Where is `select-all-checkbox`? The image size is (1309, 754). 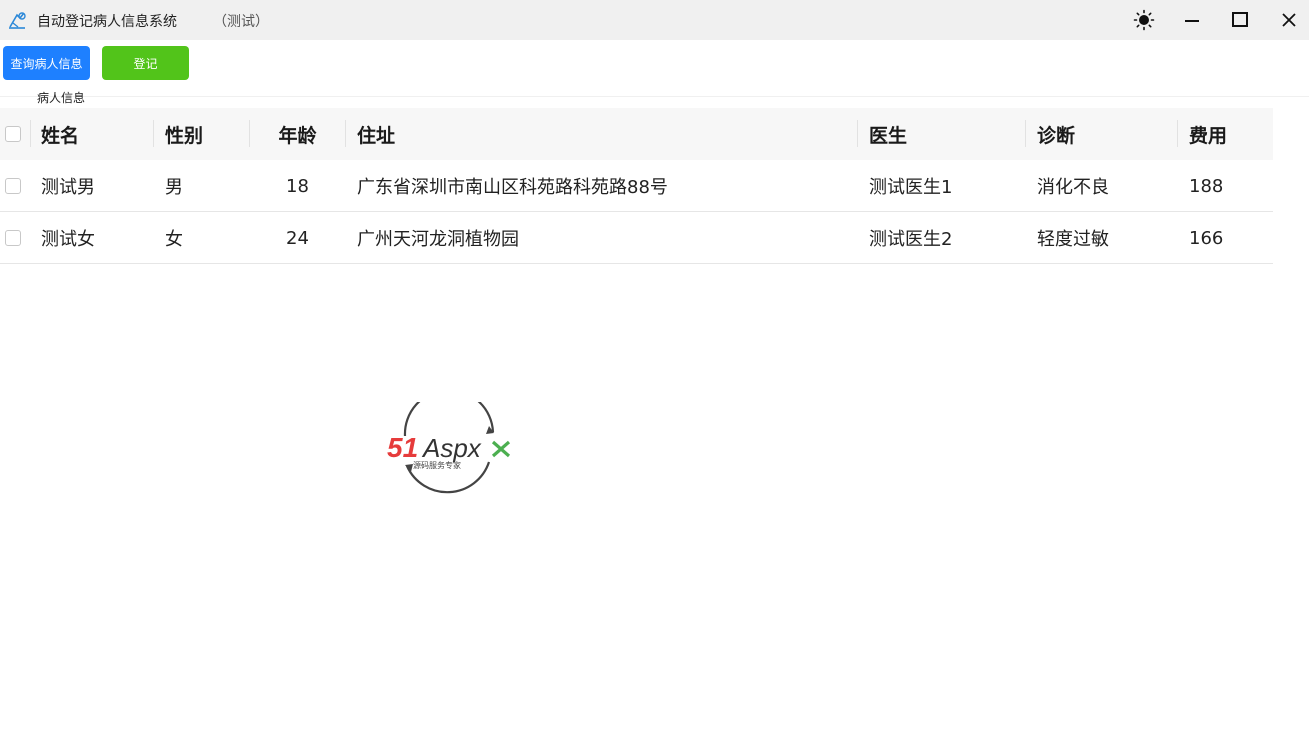
select-all-checkbox is located at coordinates (13, 134).